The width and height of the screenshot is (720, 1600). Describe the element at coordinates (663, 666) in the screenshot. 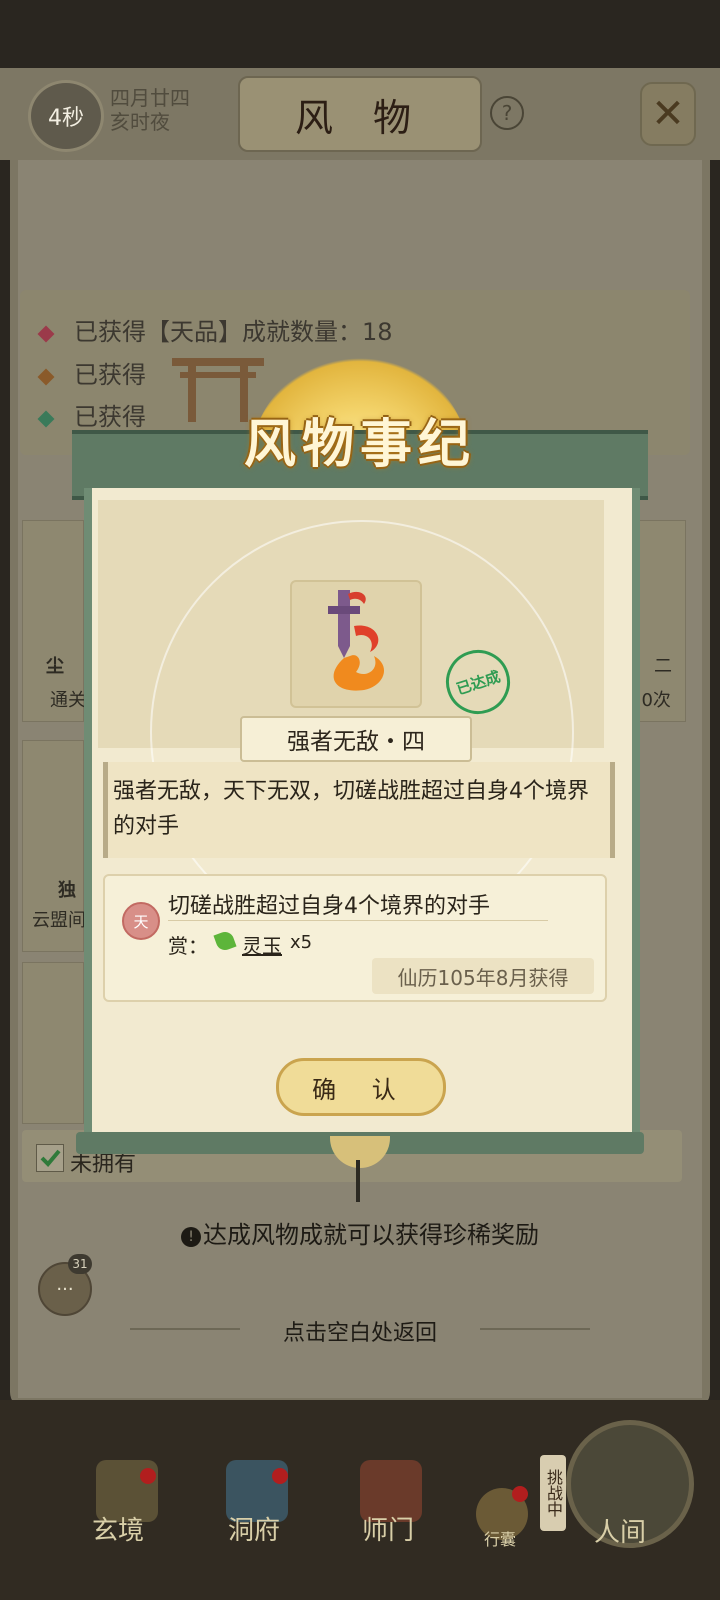

I see `card-title: 二` at that location.